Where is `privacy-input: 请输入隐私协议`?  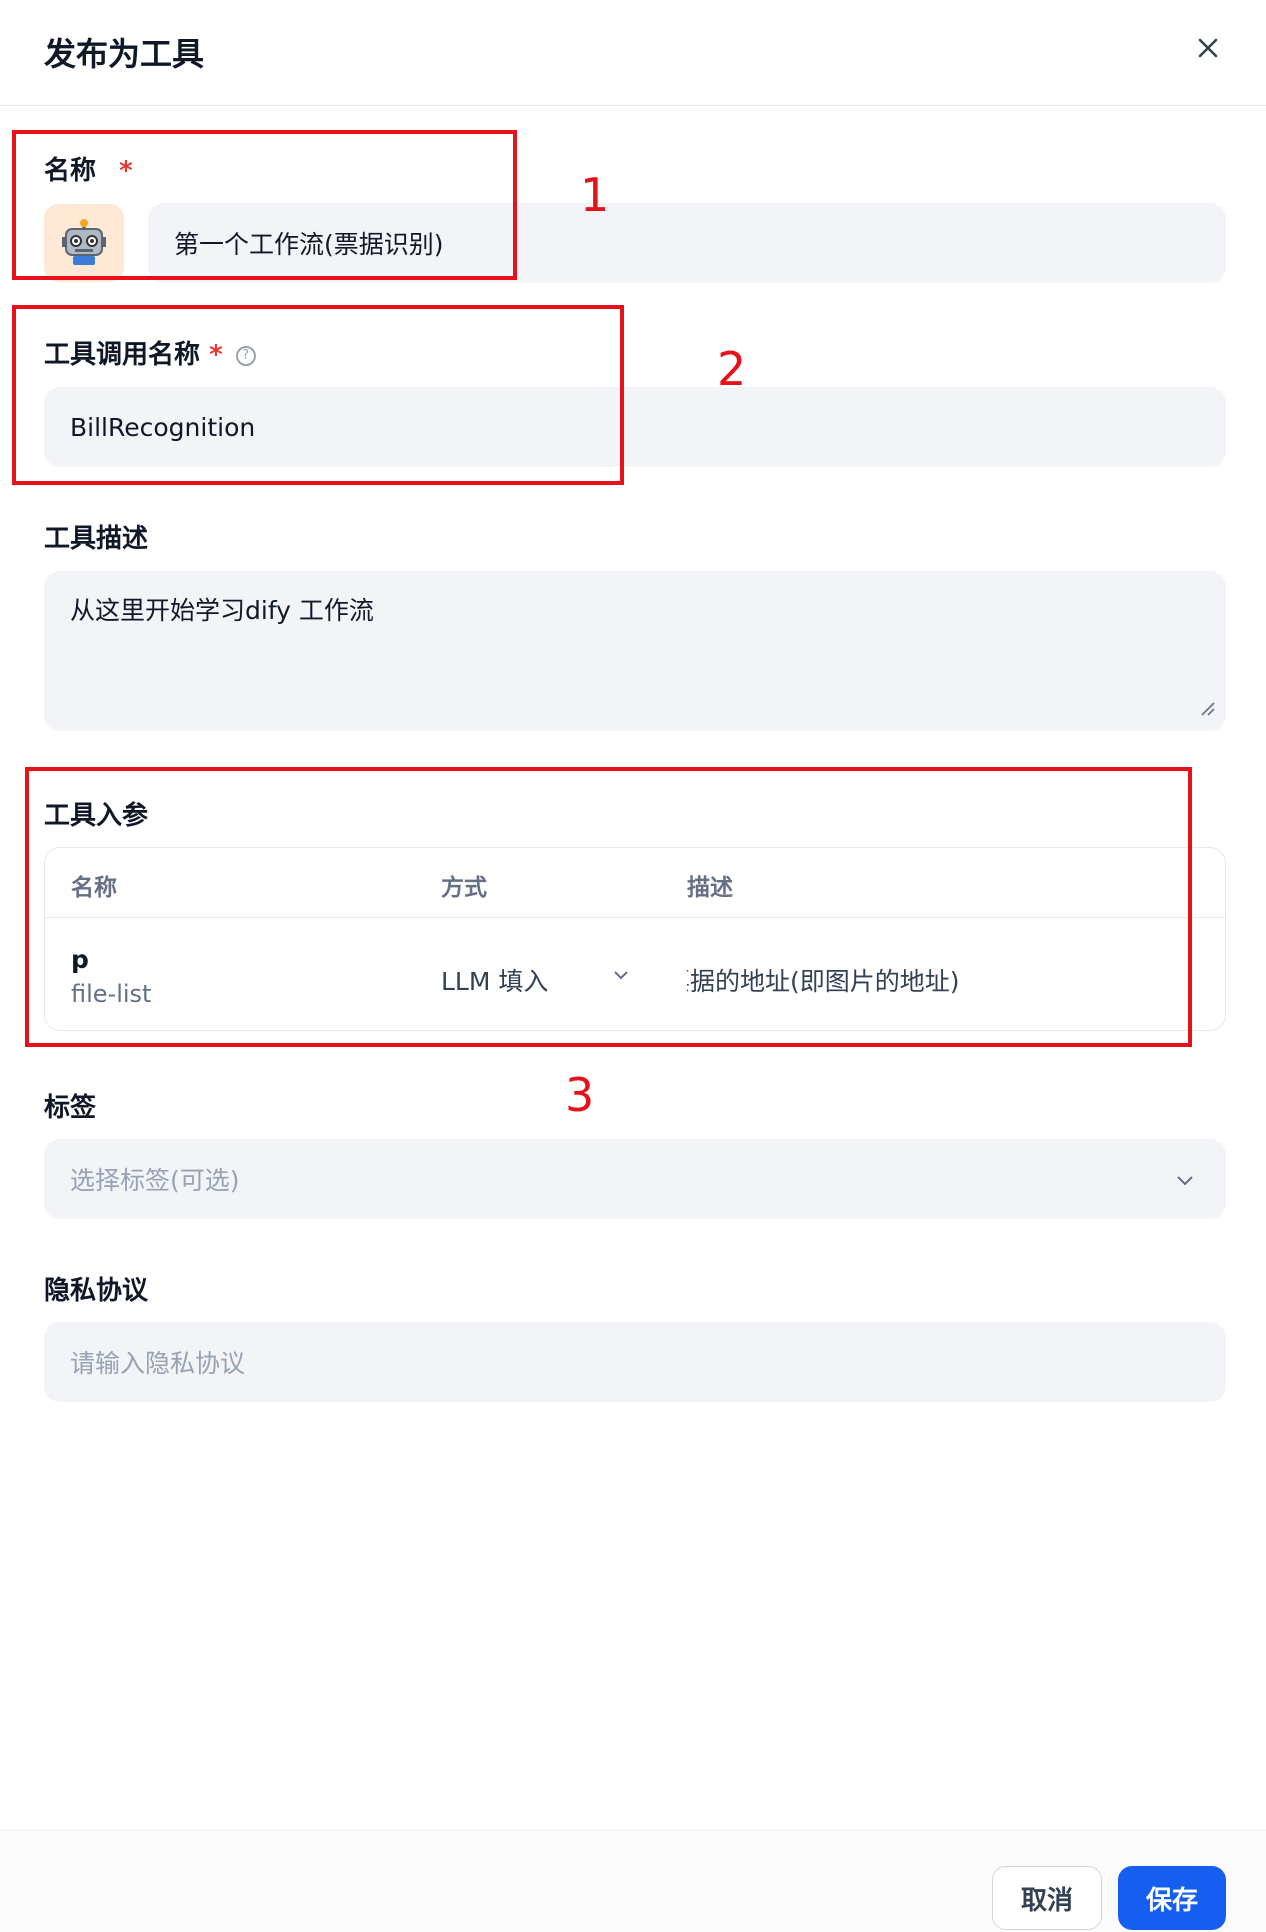
privacy-input: 请输入隐私协议 is located at coordinates (635, 1362).